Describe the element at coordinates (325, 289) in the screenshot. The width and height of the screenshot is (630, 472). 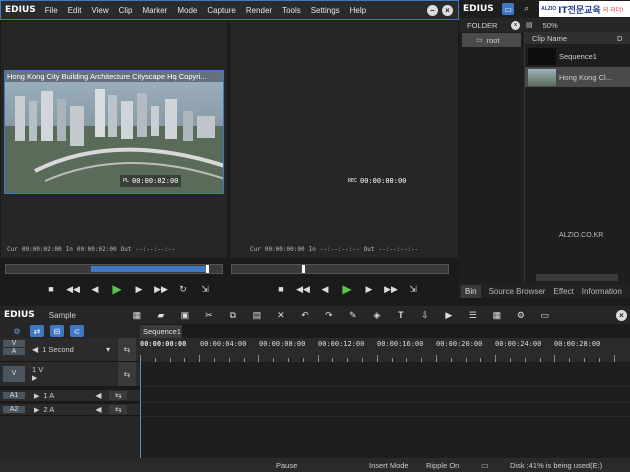
I see `rec-step-back-icon: ◀` at that location.